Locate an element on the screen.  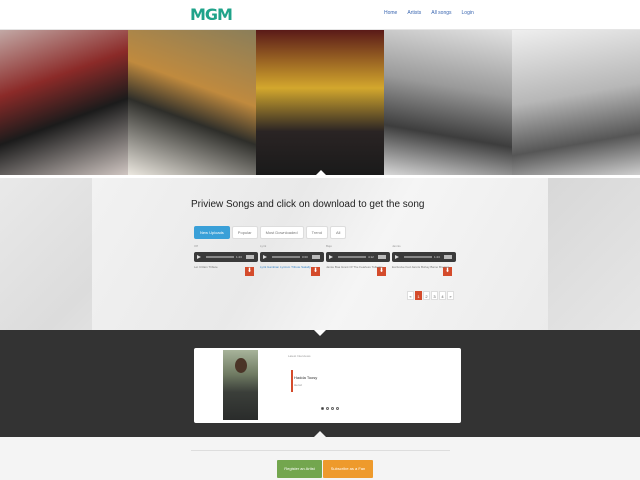
tab-popular: Popular is located at coordinates (244, 232).